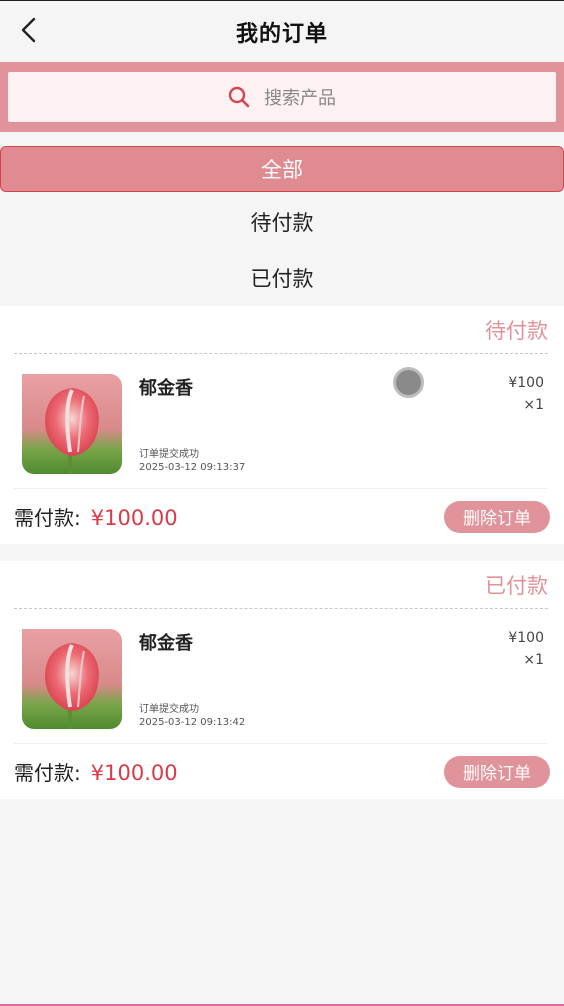 The height and width of the screenshot is (1006, 564). What do you see at coordinates (343, 461) in the screenshot?
I see `order-meta: 订单提交成功 2025-03-12 09:13:37` at bounding box center [343, 461].